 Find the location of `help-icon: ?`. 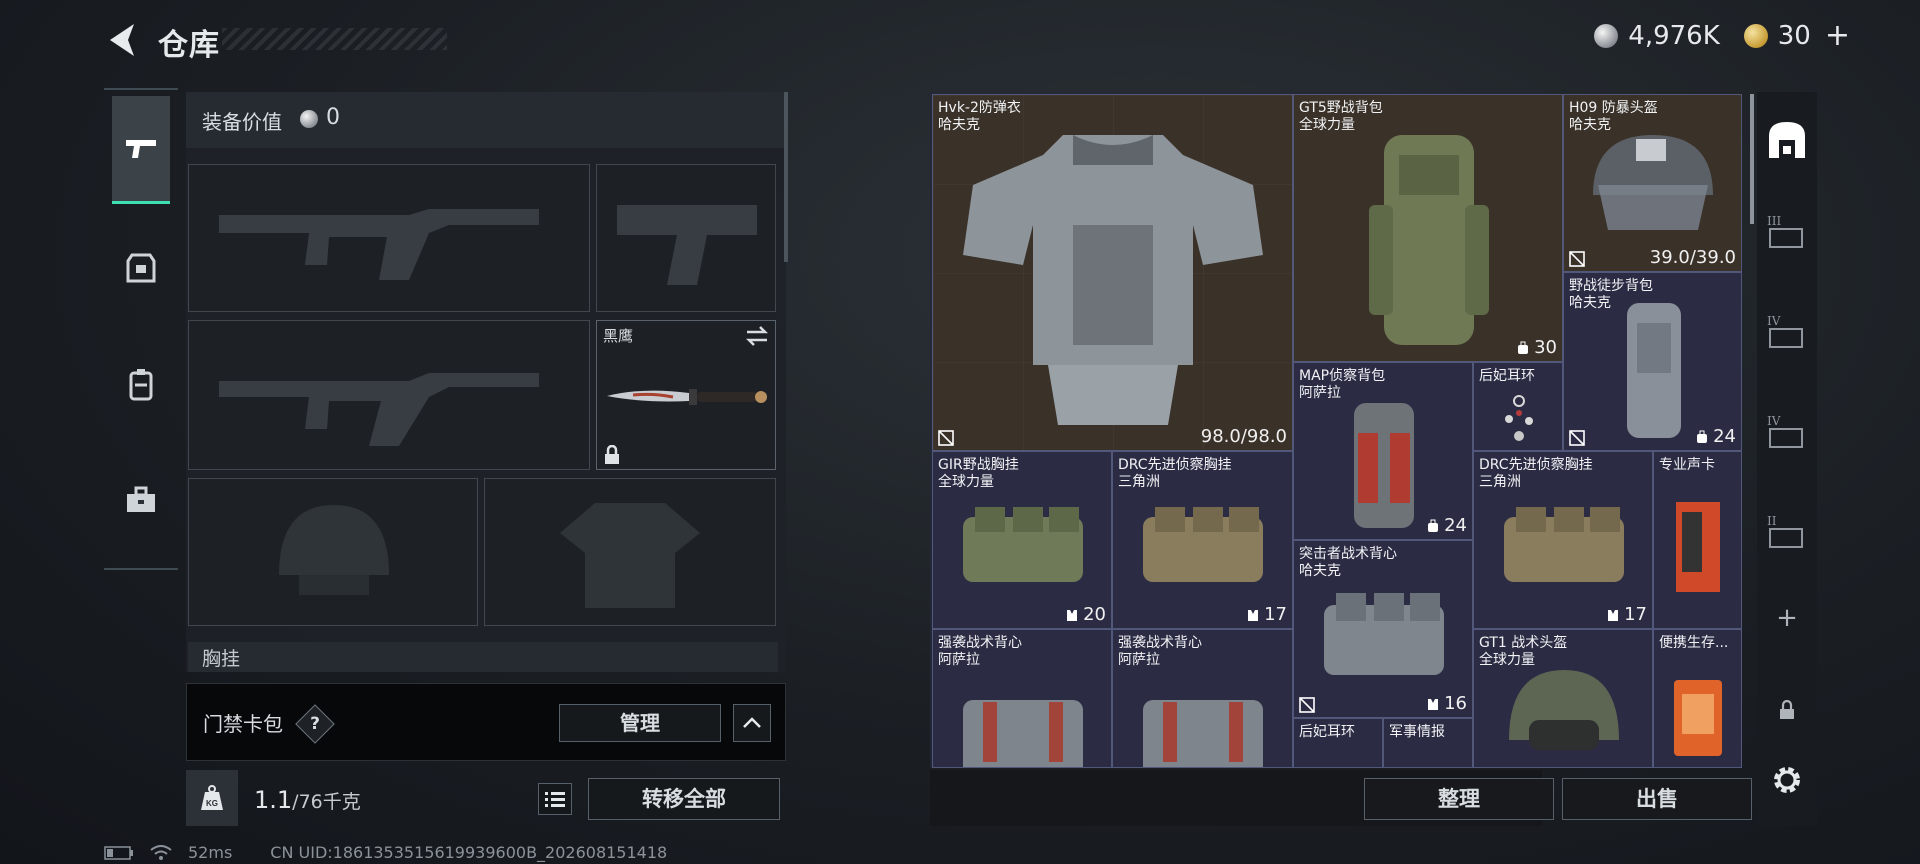

help-icon: ? is located at coordinates (315, 724).